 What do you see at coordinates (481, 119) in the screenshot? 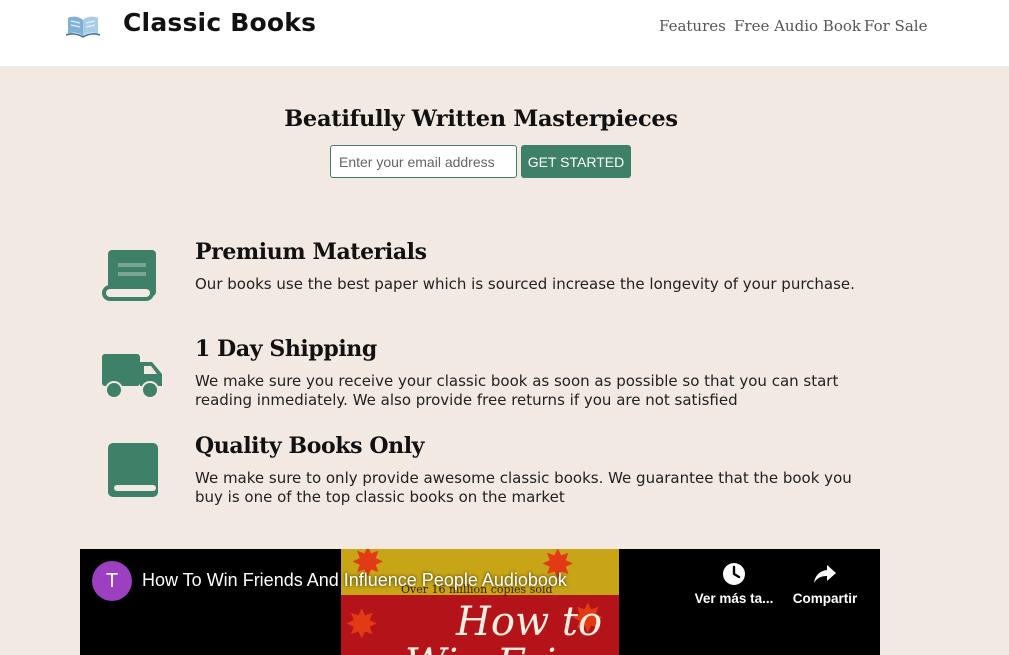
I see `hero-title: Beatifully Written Masterpieces` at bounding box center [481, 119].